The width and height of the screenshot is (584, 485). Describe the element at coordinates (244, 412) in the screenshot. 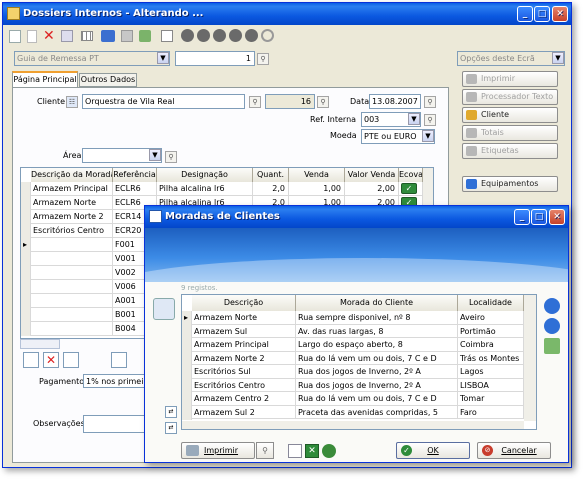

I see `morada-cell: Armazem Sul 2` at that location.